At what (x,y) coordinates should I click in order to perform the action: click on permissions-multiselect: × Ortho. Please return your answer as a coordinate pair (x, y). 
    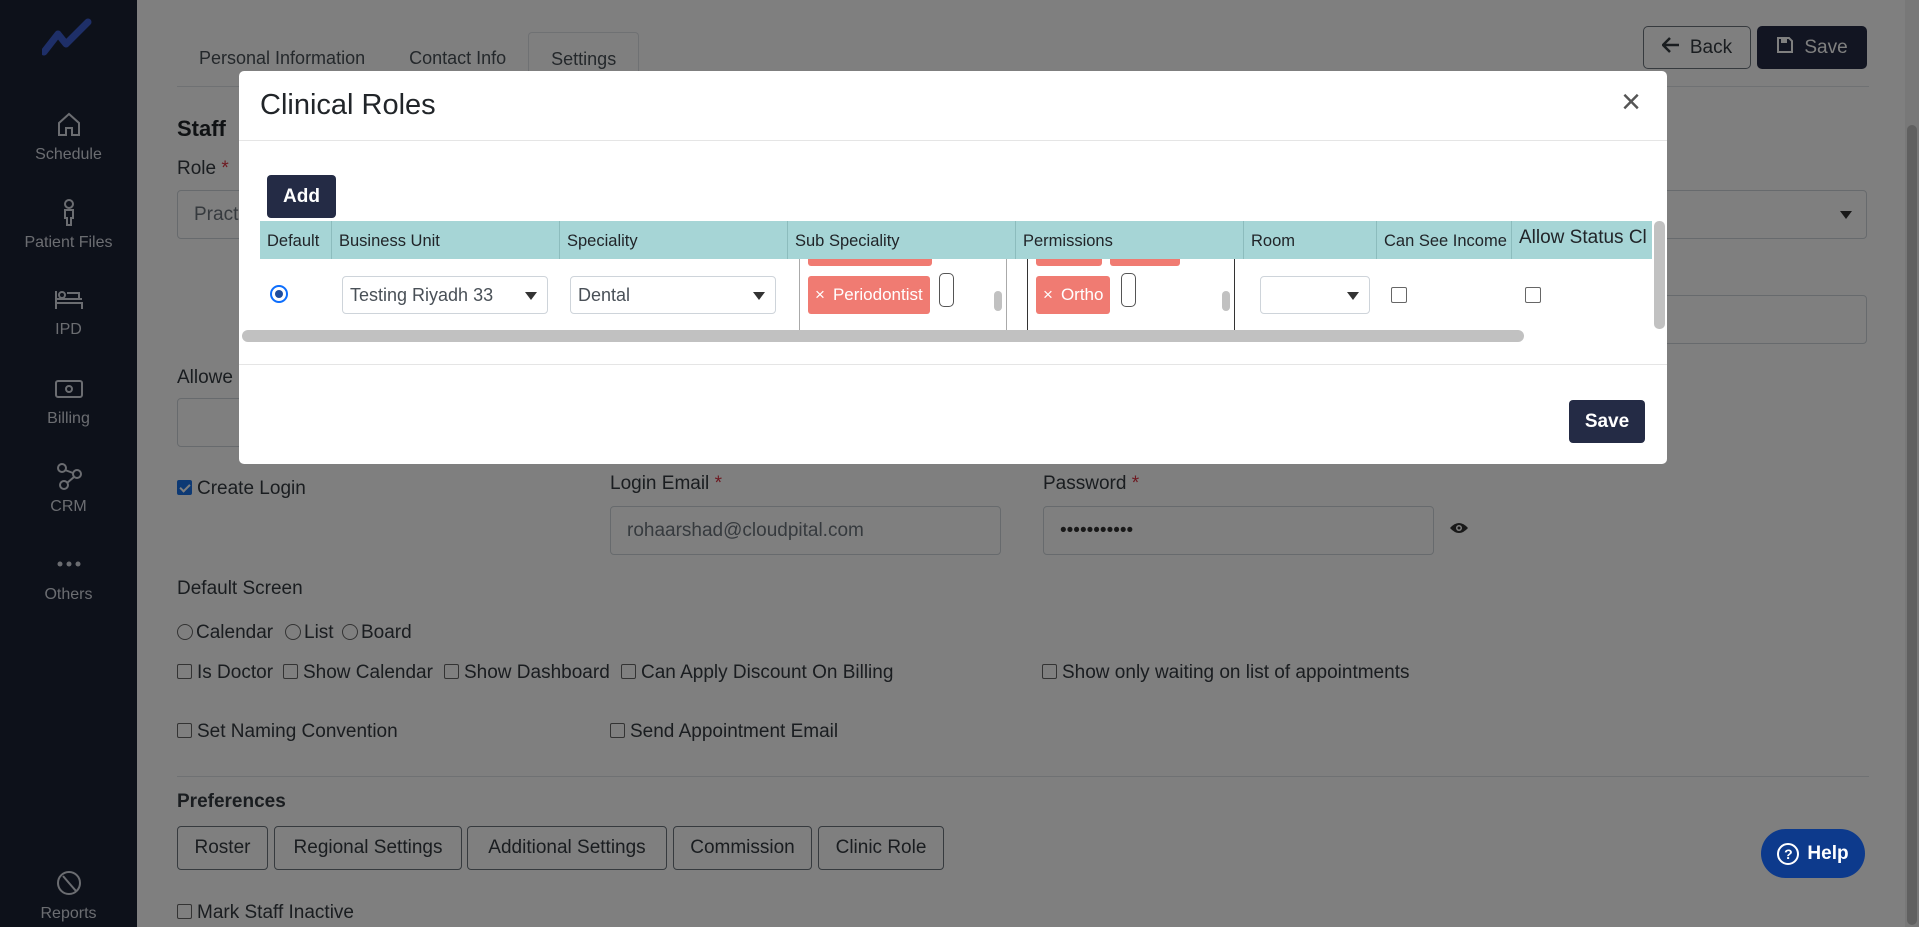
    Looking at the image, I should click on (1131, 295).